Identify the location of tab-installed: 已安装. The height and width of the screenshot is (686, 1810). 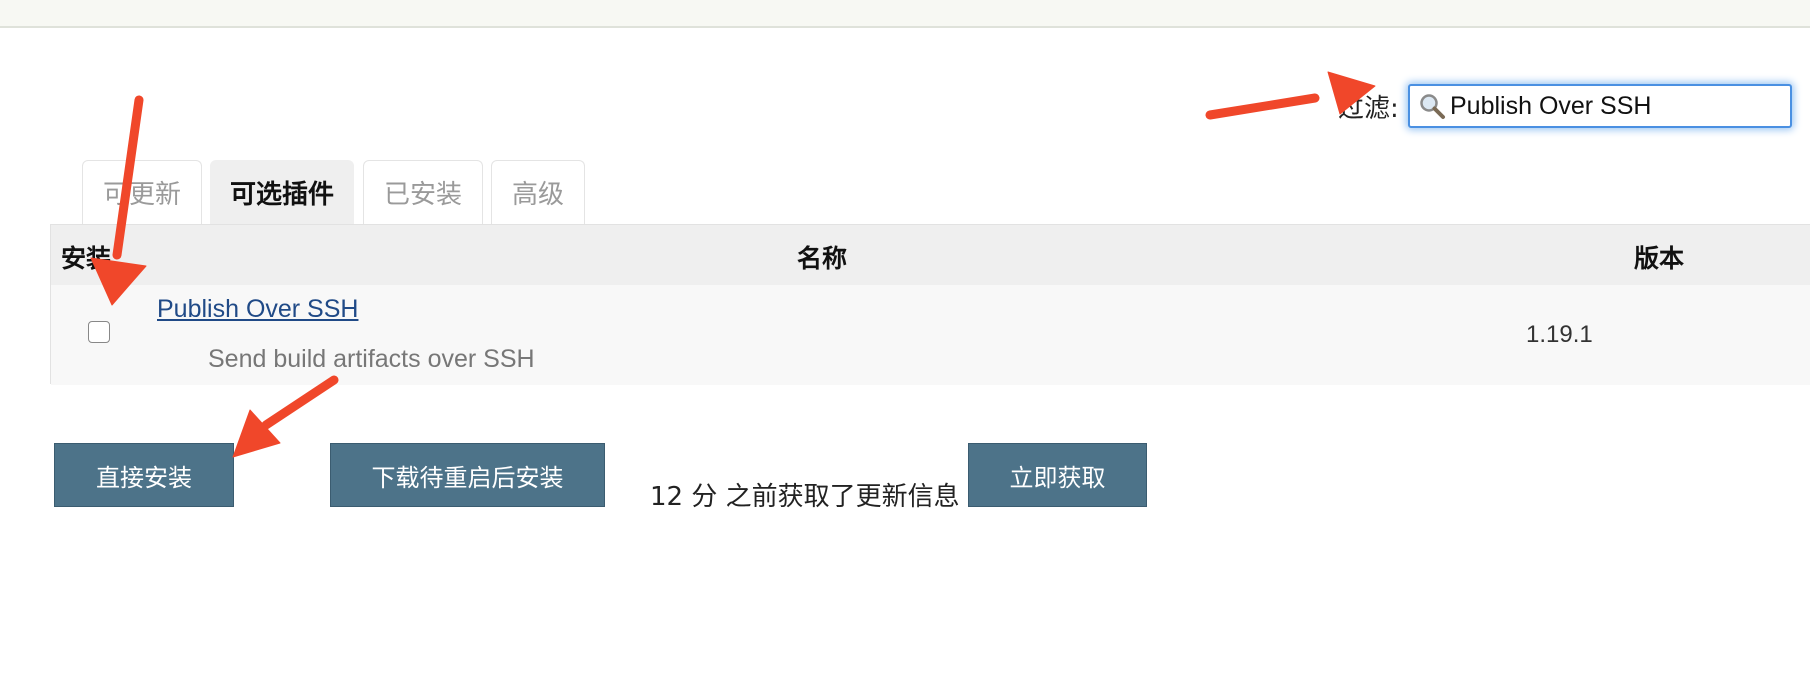
(423, 192).